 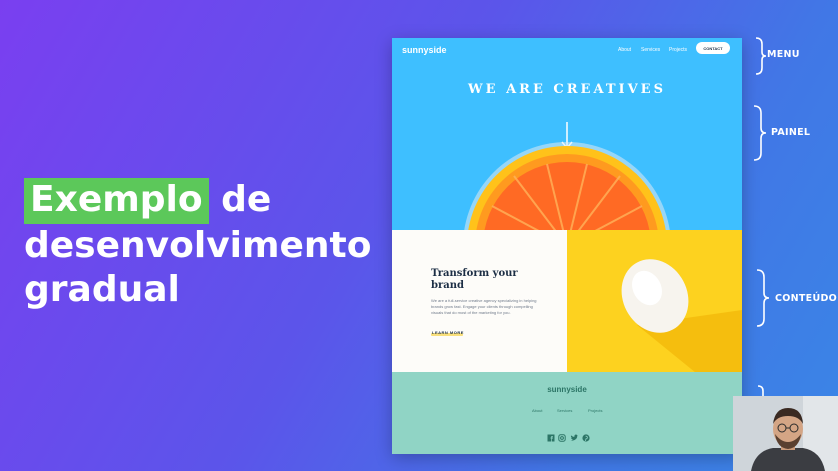 What do you see at coordinates (567, 89) in the screenshot?
I see `hero-title: WE ARE CREATIVES` at bounding box center [567, 89].